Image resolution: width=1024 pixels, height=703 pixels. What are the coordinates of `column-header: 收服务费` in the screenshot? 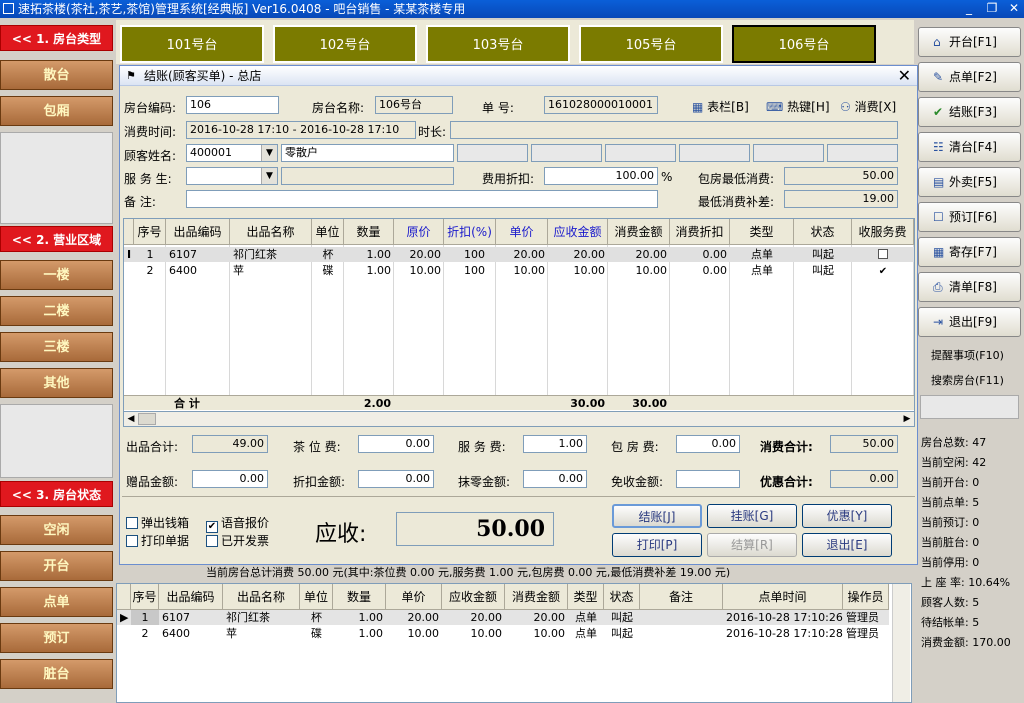 It's located at (883, 232).